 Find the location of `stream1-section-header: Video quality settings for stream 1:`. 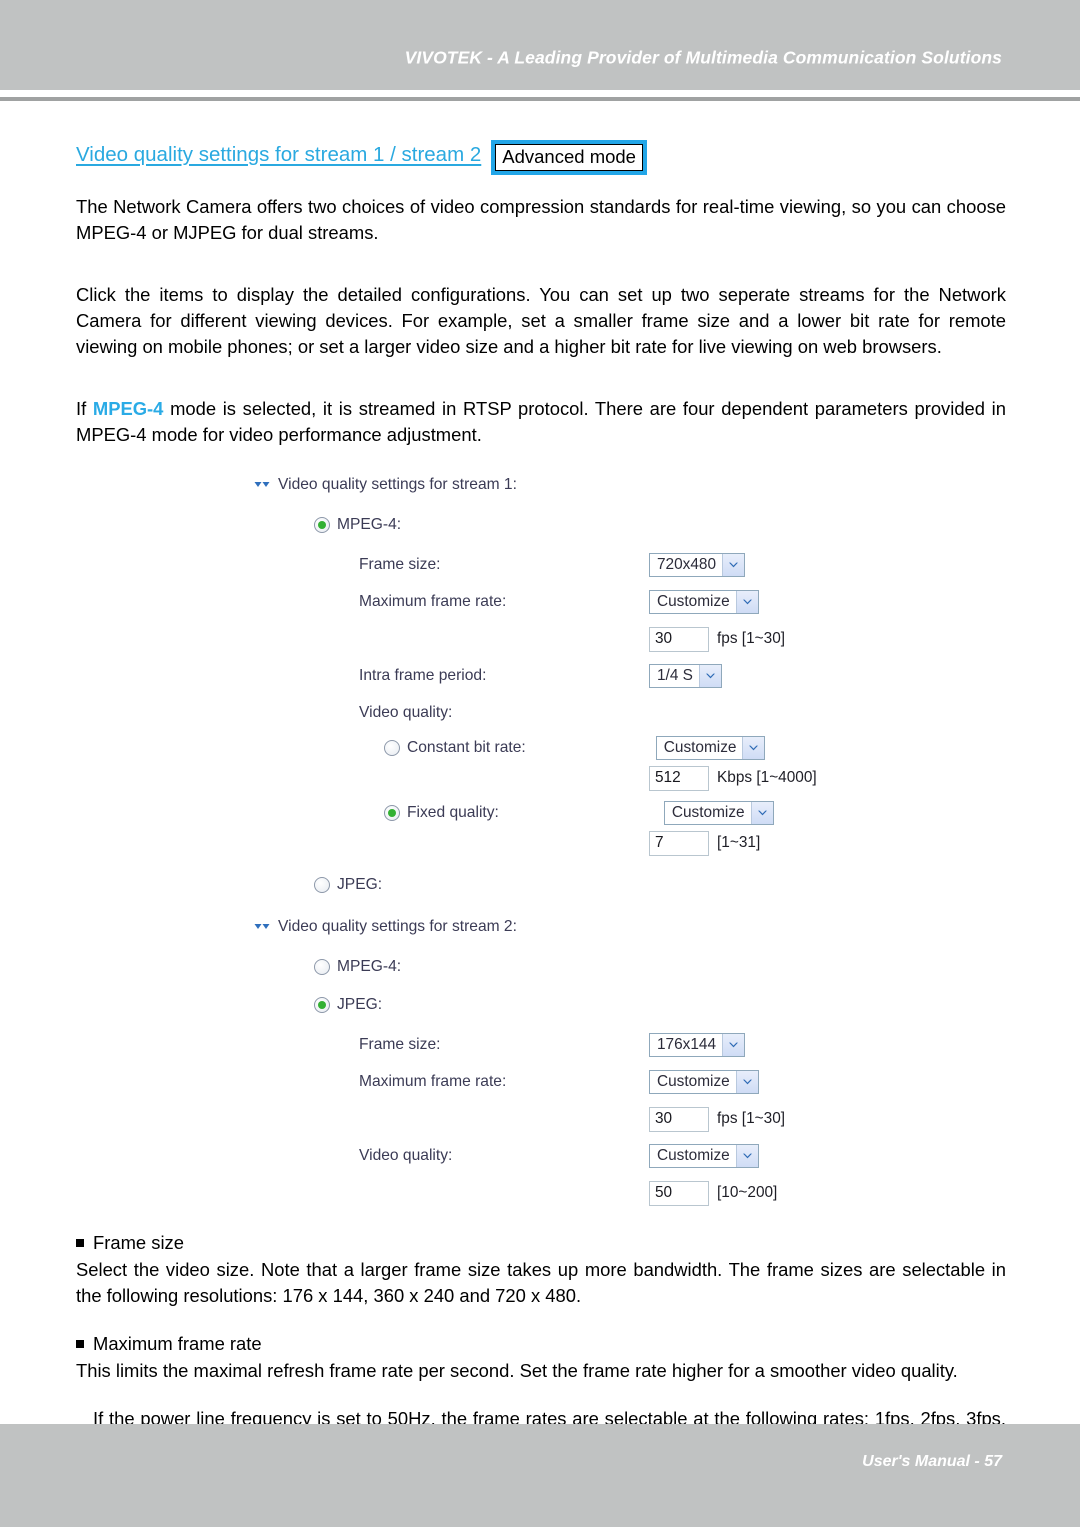

stream1-section-header: Video quality settings for stream 1: is located at coordinates (624, 485).